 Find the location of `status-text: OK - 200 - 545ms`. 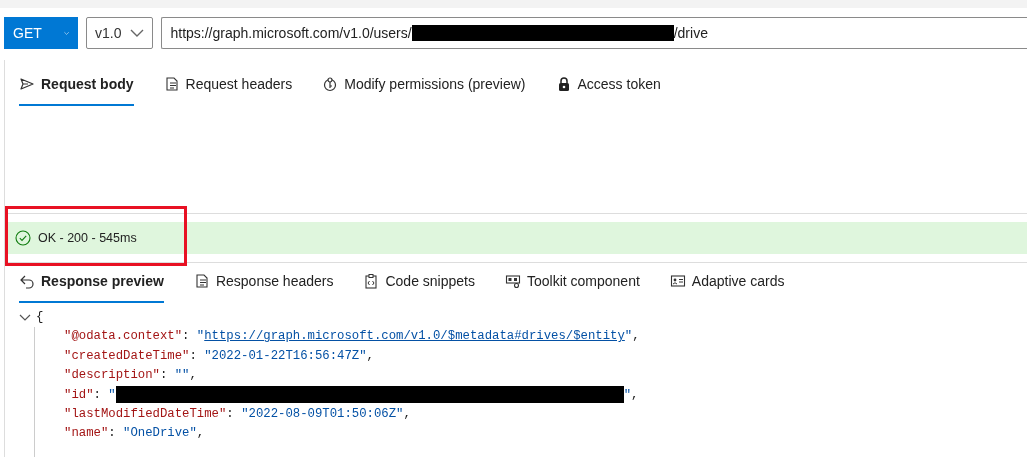

status-text: OK - 200 - 545ms is located at coordinates (87, 238).